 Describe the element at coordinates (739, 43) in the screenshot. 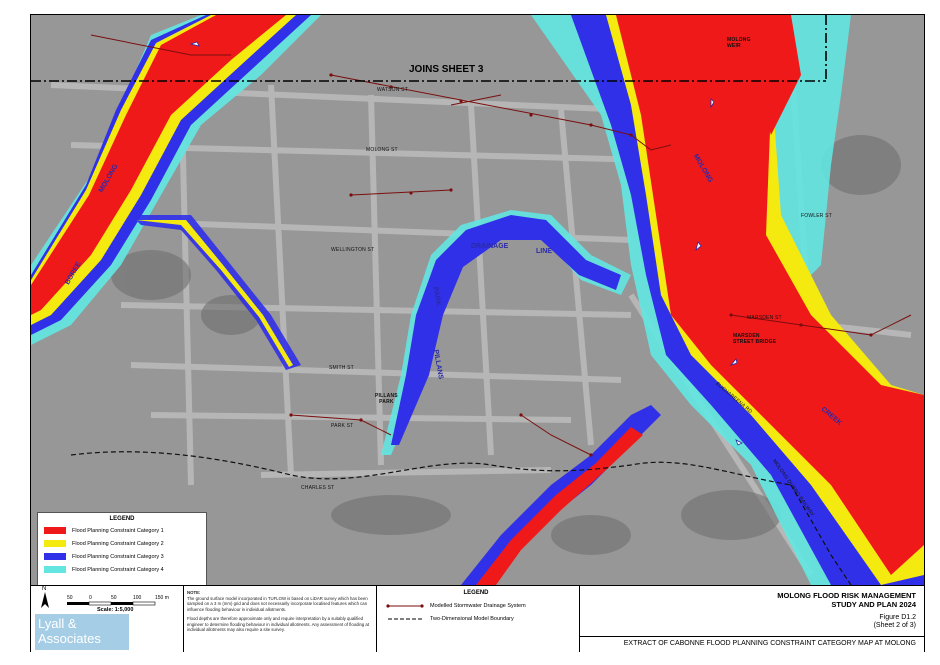

I see `place-label: MOLONG WEIR` at that location.